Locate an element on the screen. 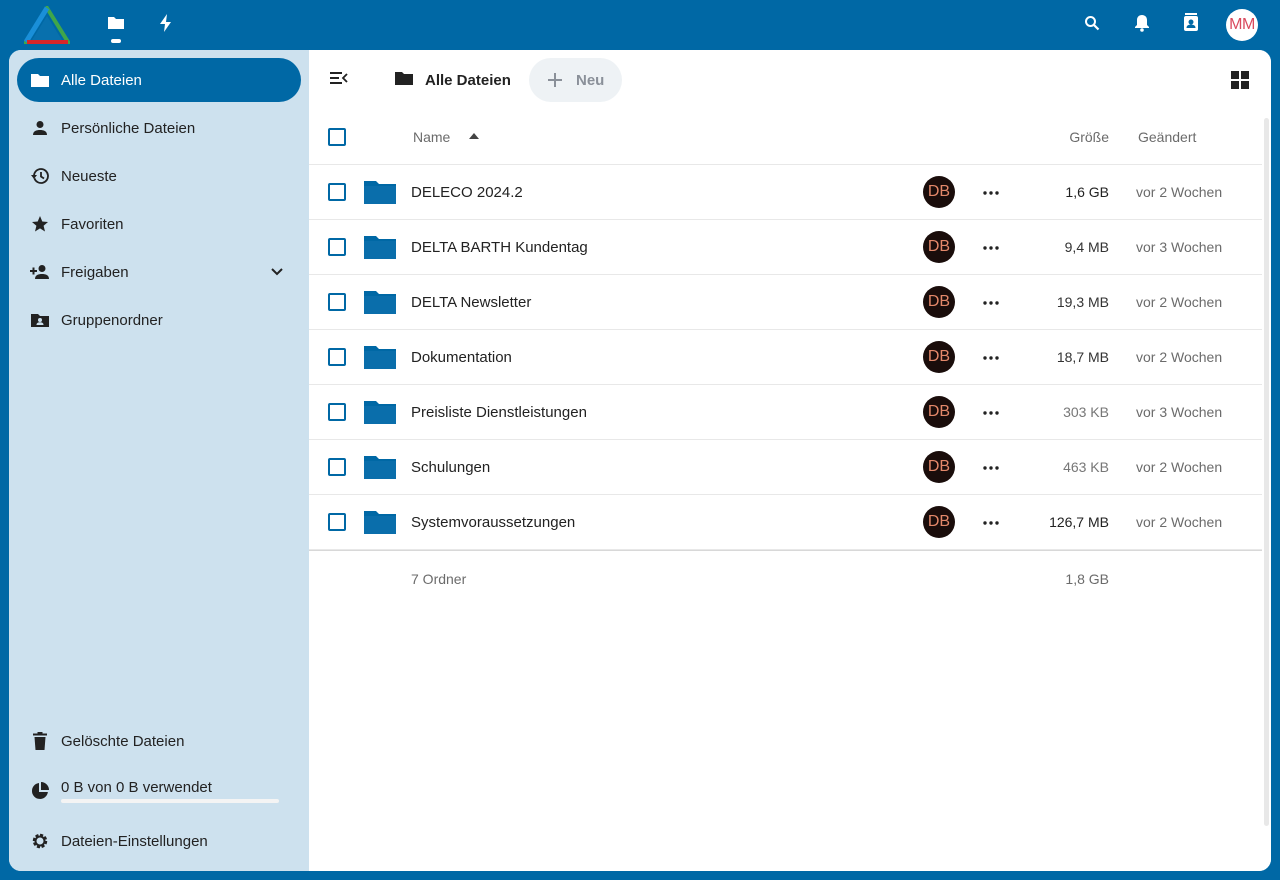 The height and width of the screenshot is (880, 1280). breadcrumb: Alle Dateien is located at coordinates (453, 80).